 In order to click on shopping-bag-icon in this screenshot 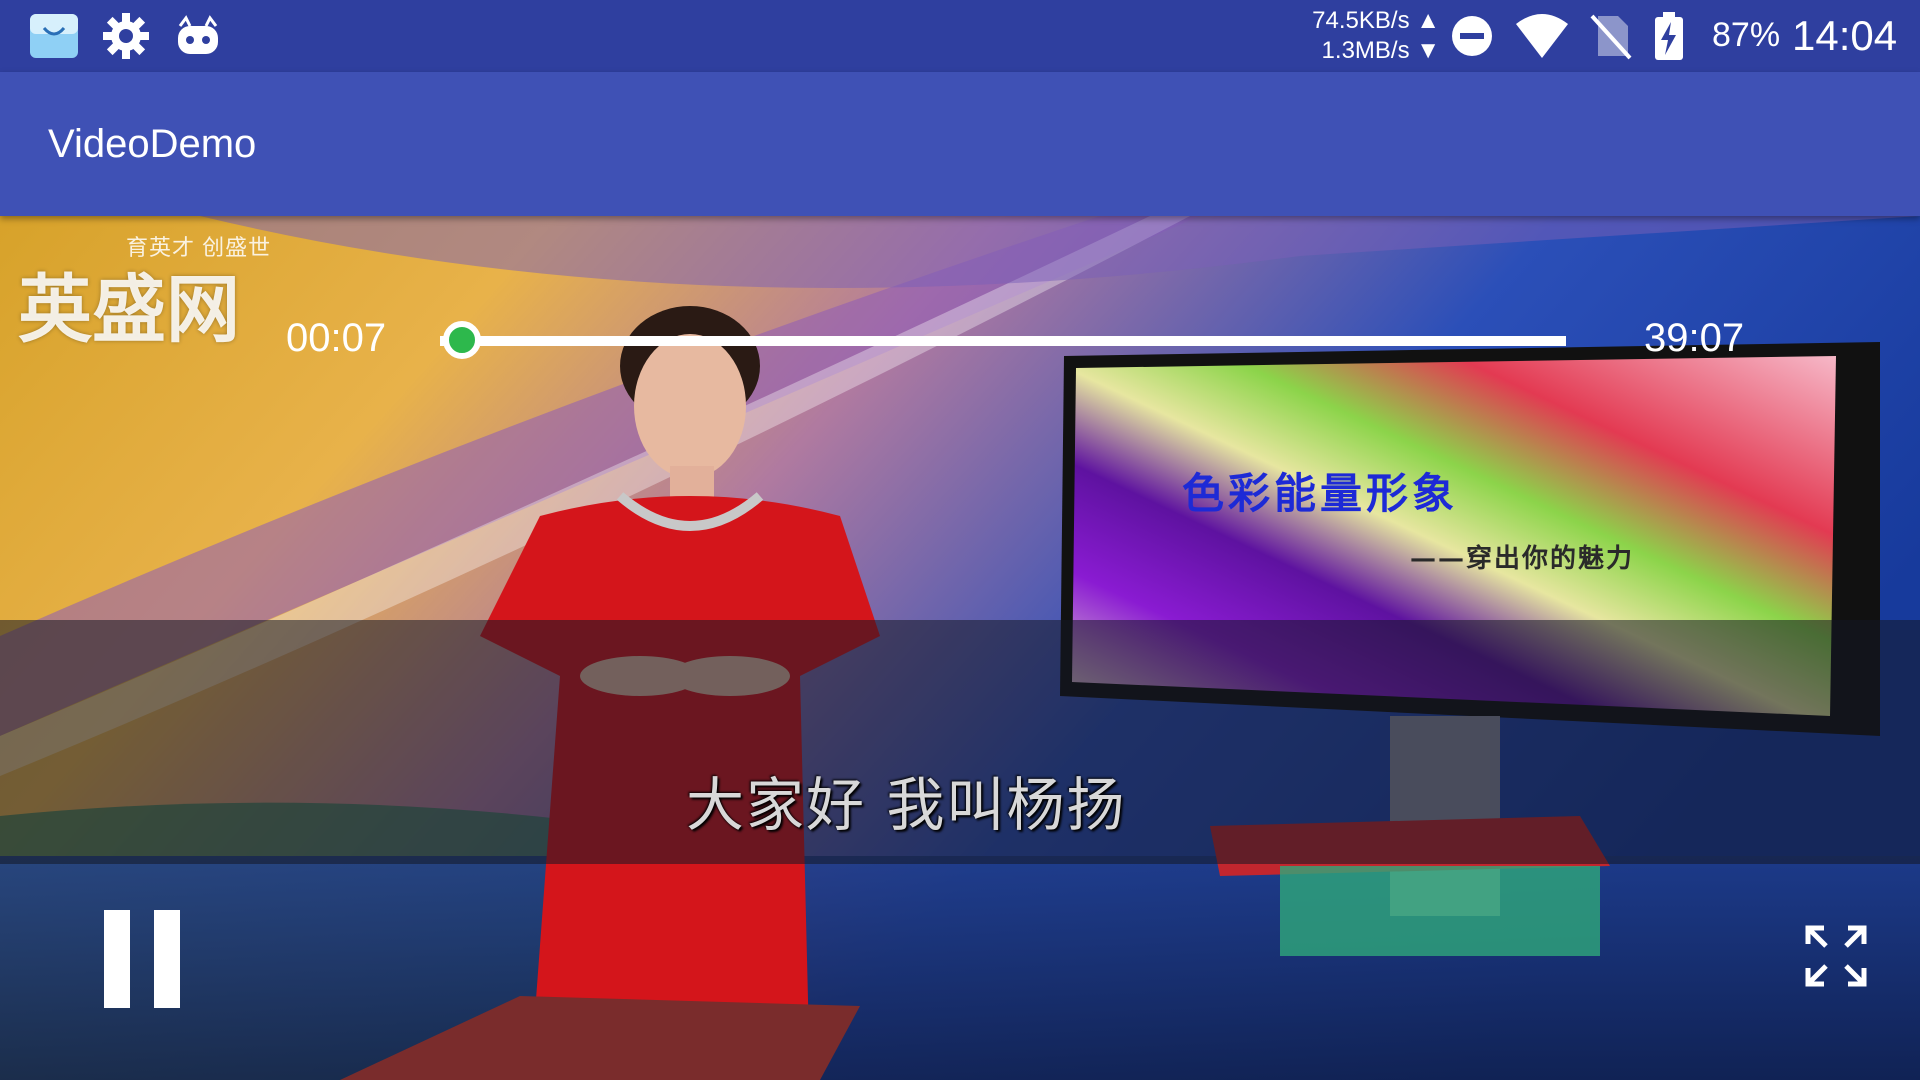, I will do `click(54, 36)`.